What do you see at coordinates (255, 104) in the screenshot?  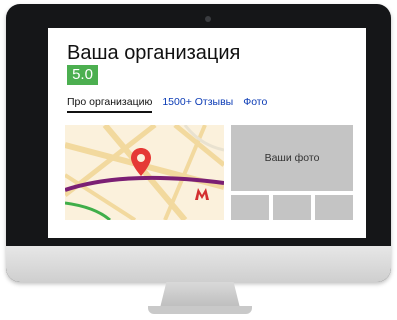 I see `tab-photos: Фото` at bounding box center [255, 104].